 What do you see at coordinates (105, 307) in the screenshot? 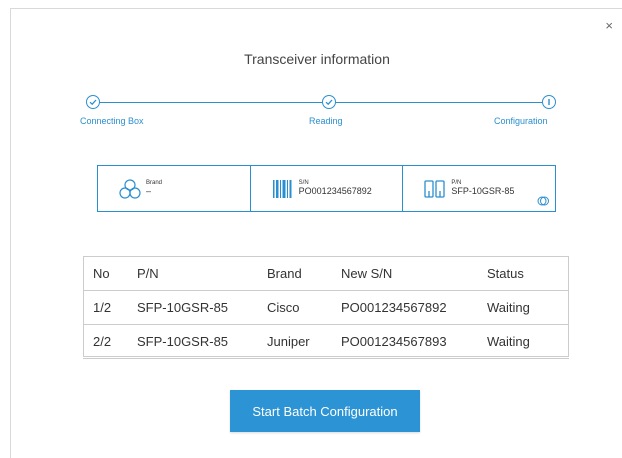
I see `cell-no: 1/2` at bounding box center [105, 307].